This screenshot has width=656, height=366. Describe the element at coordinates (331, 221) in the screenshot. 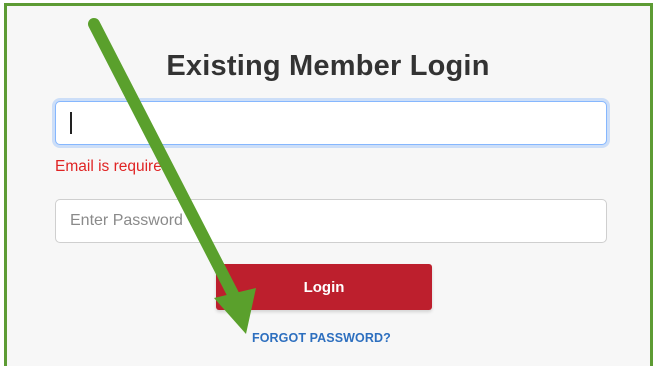

I see `password-field` at that location.